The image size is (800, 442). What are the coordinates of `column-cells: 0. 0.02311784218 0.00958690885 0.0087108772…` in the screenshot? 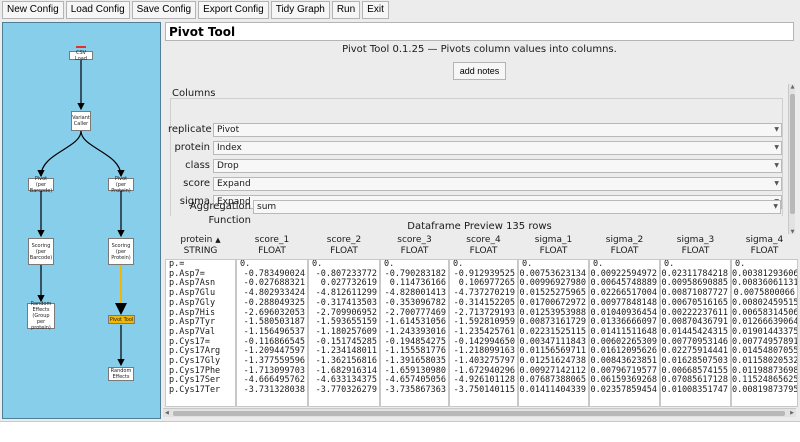 It's located at (695, 333).